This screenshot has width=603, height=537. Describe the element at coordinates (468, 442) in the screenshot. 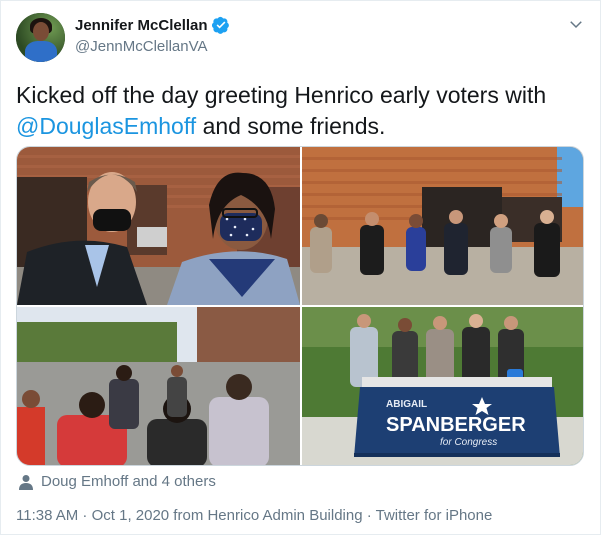

I see `sign-line-3: for Congress` at that location.